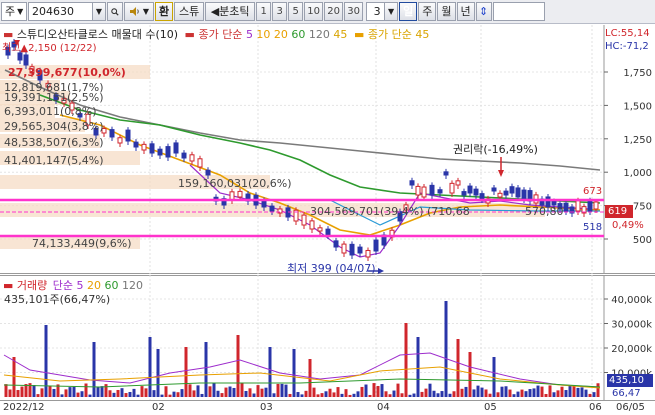 Image resolution: width=655 pixels, height=415 pixels. Describe the element at coordinates (483, 11) in the screenshot. I see `updown-arrow-icon: ⇕` at that location.